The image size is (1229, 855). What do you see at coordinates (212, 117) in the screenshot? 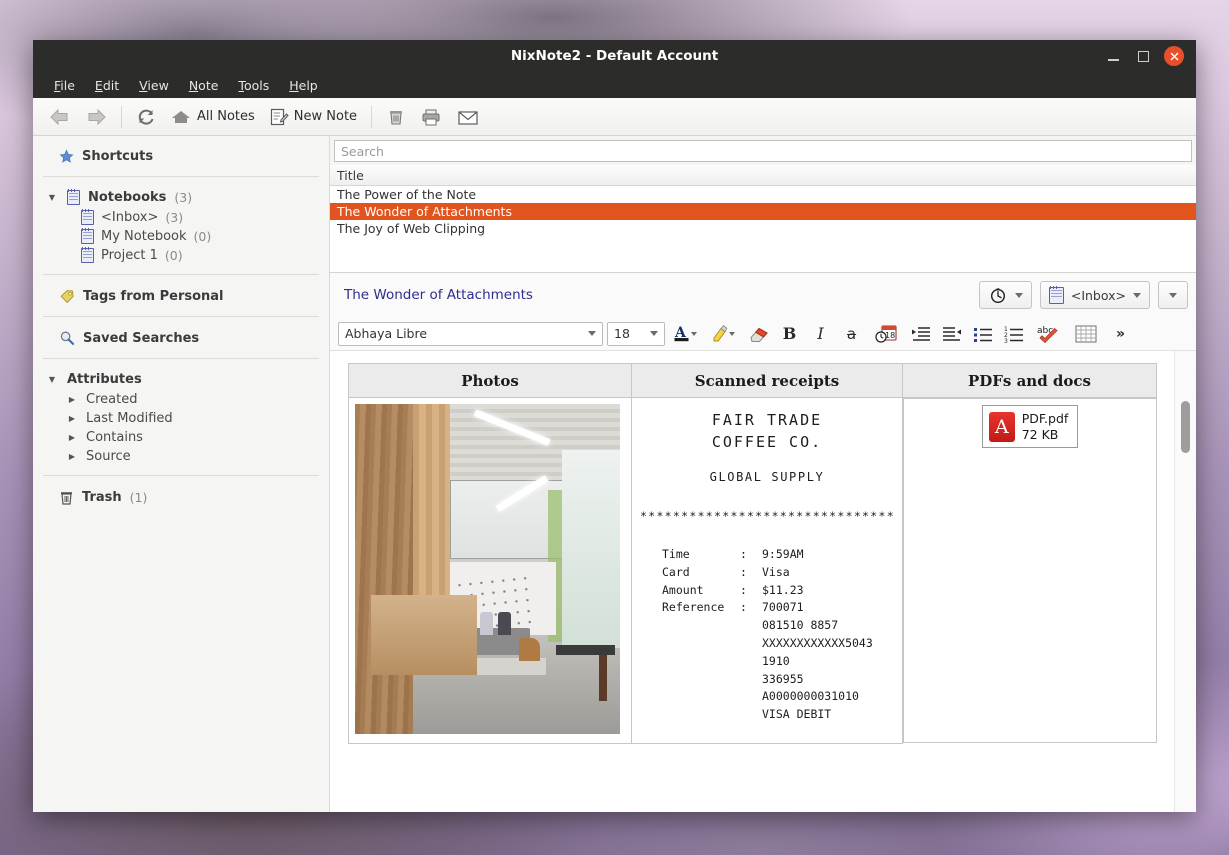
I see `all-notes-button: All Notes` at bounding box center [212, 117].